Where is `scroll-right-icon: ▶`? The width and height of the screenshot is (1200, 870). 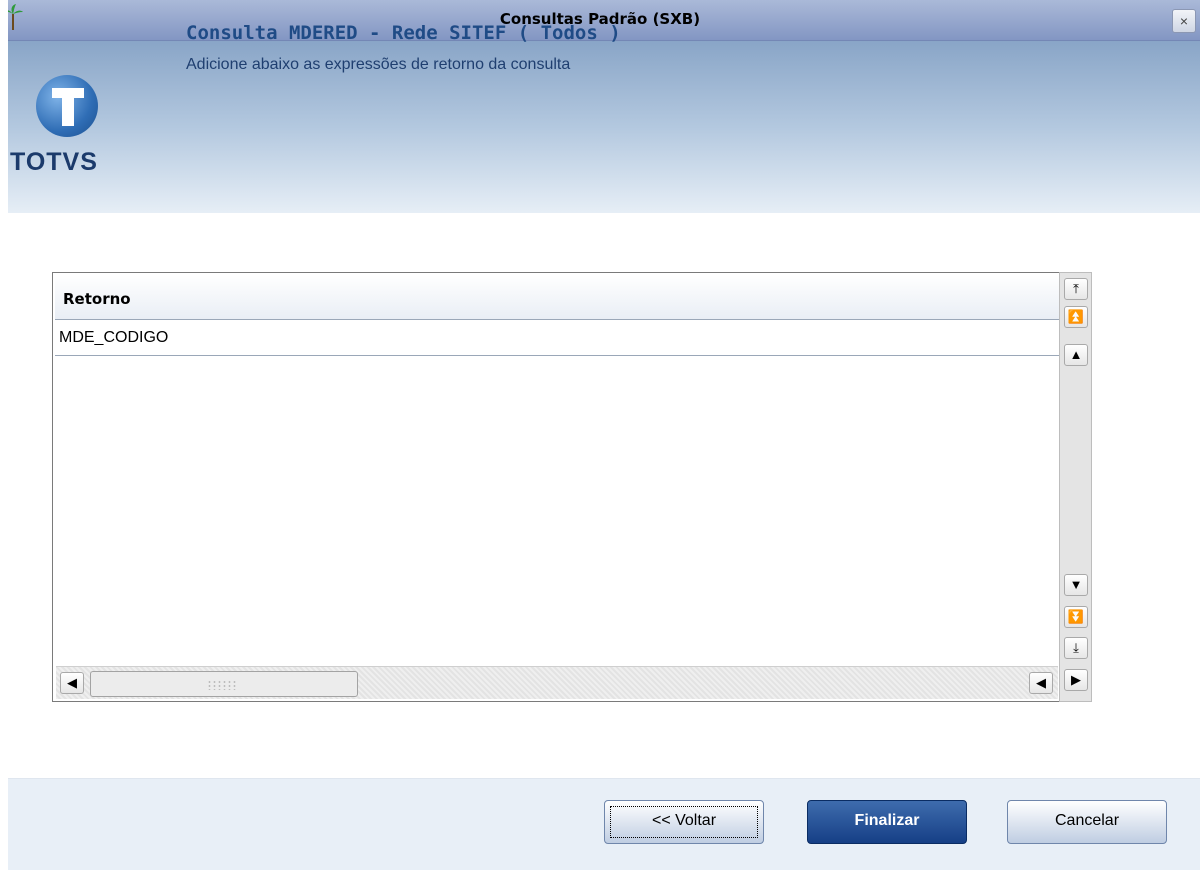 scroll-right-icon: ▶ is located at coordinates (1076, 680).